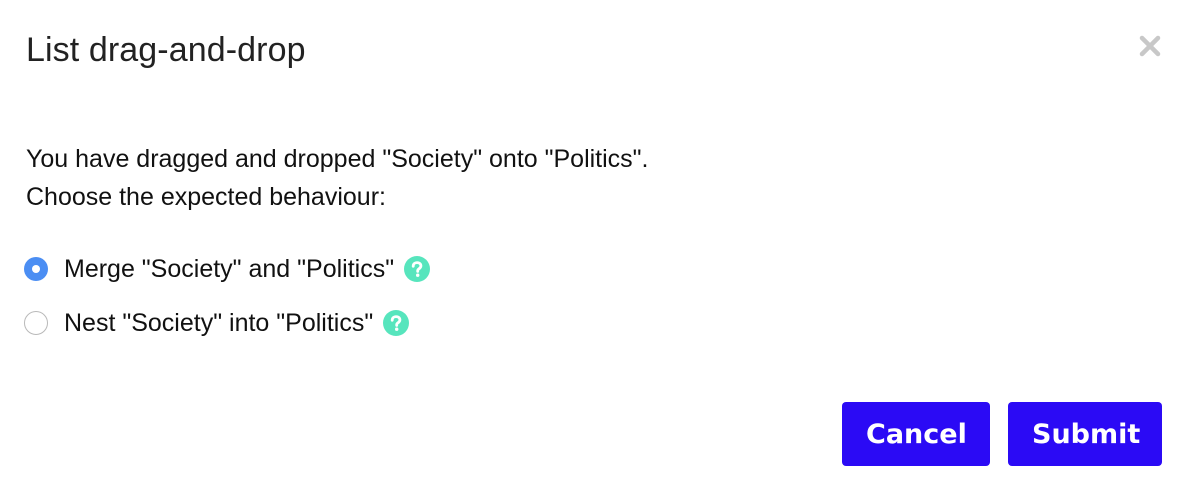 Image resolution: width=1188 pixels, height=492 pixels. What do you see at coordinates (36, 323) in the screenshot?
I see `nest-radio` at bounding box center [36, 323].